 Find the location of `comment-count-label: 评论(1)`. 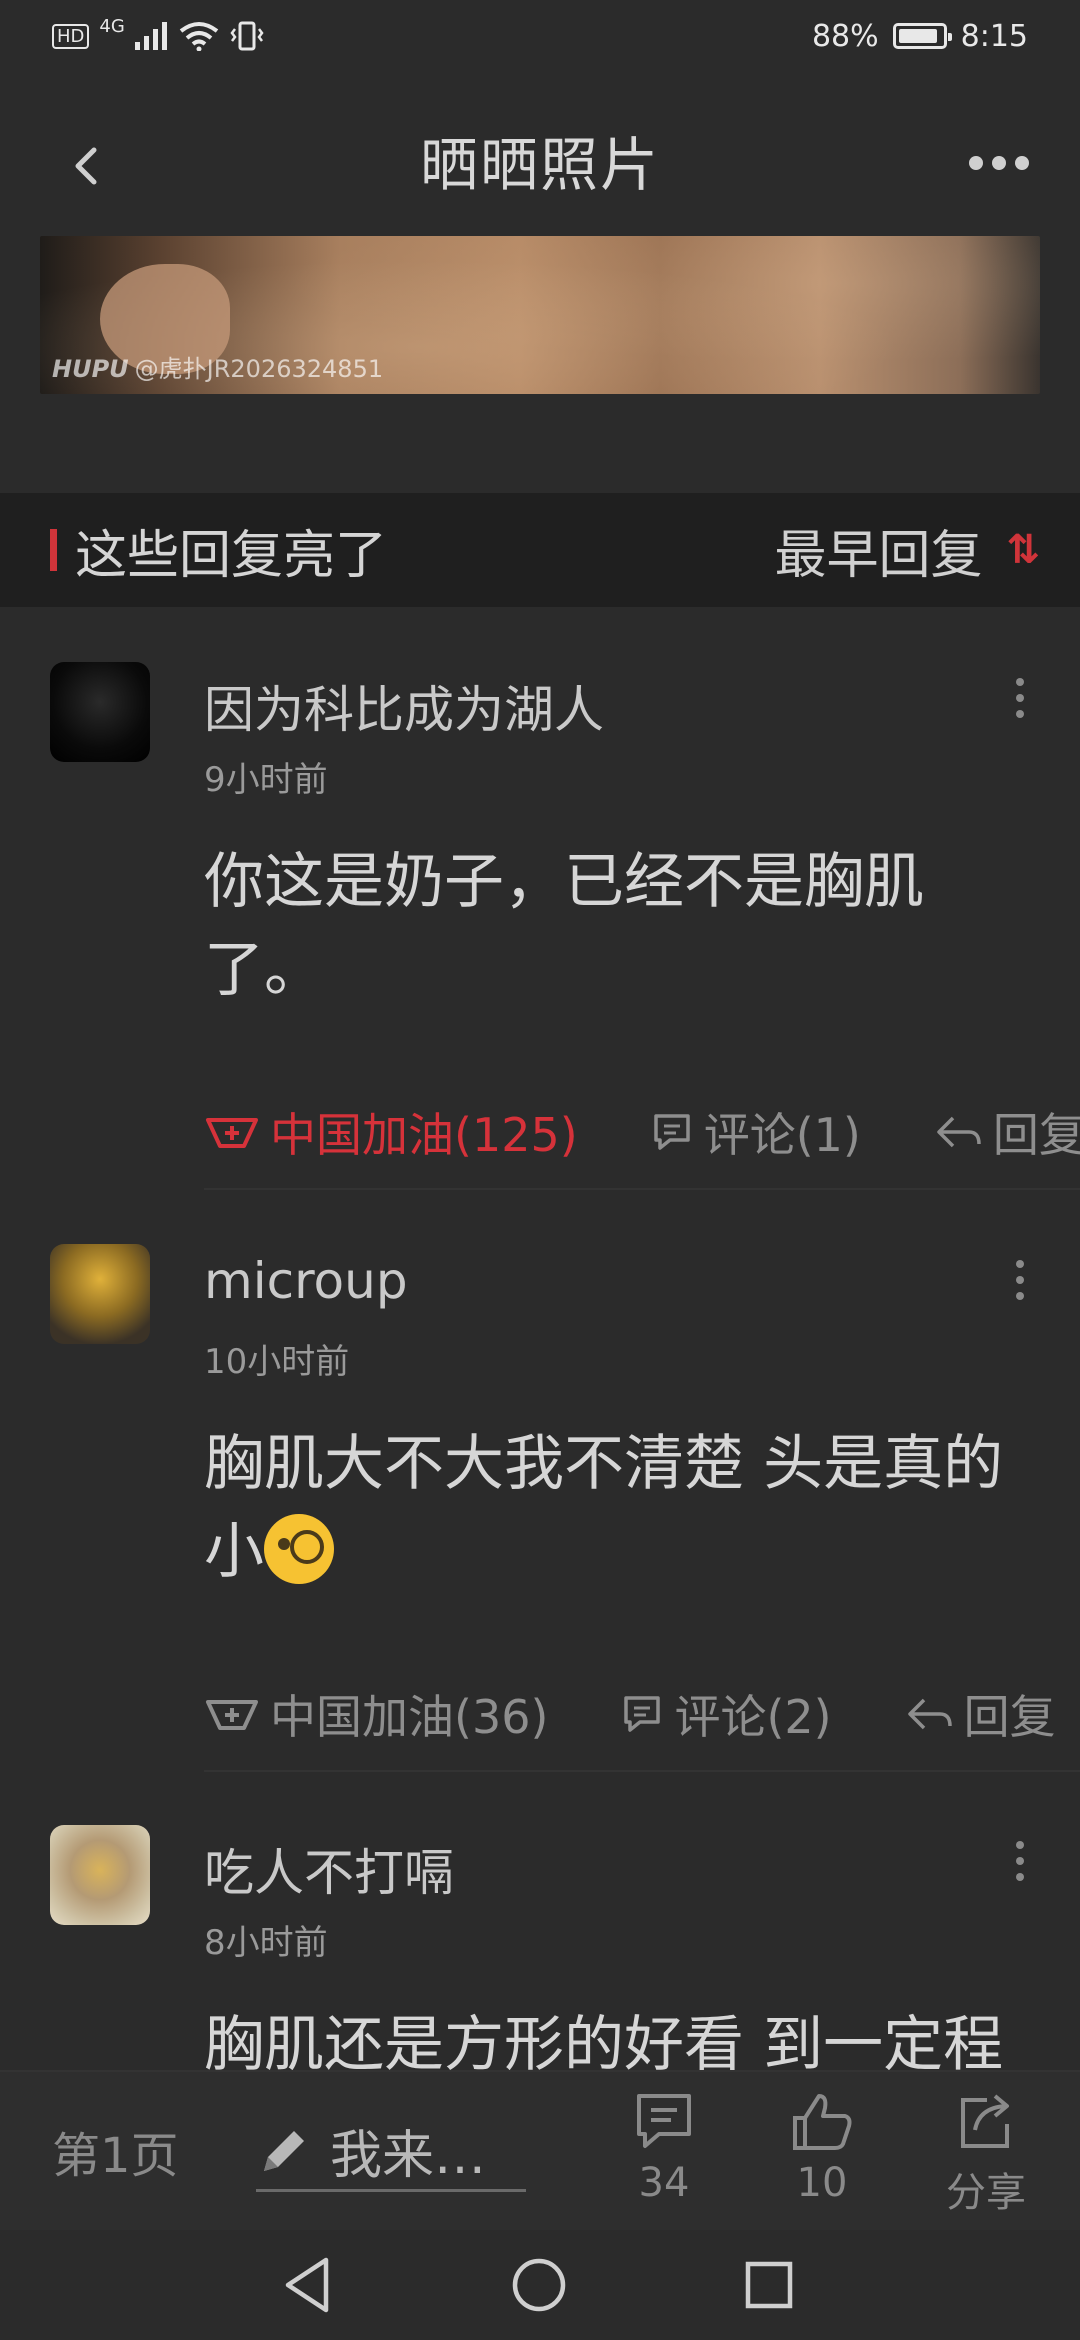

comment-count-label: 评论(1) is located at coordinates (782, 1132).